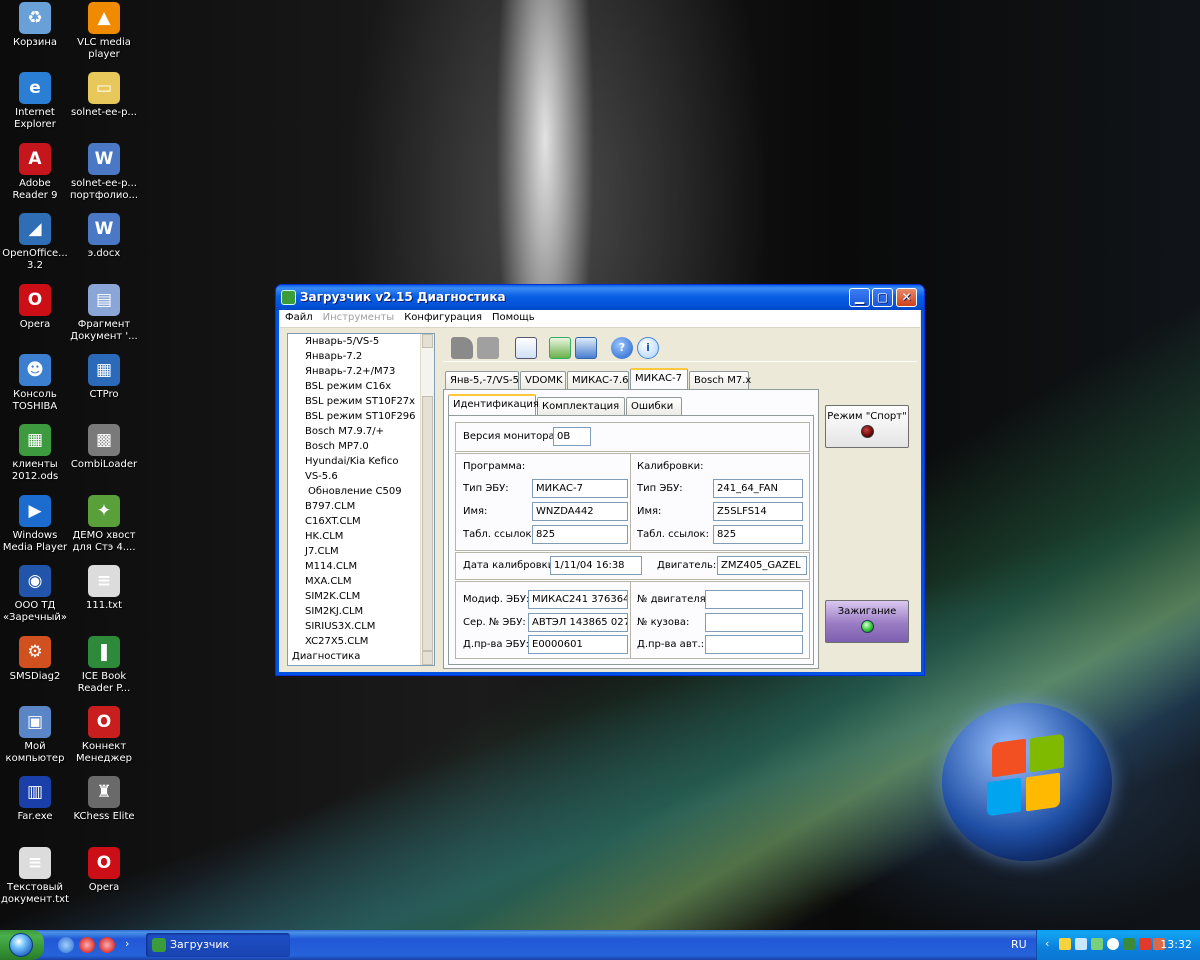 The width and height of the screenshot is (1200, 960). I want to click on tree-item: XC27X5.CLM, so click(361, 641).